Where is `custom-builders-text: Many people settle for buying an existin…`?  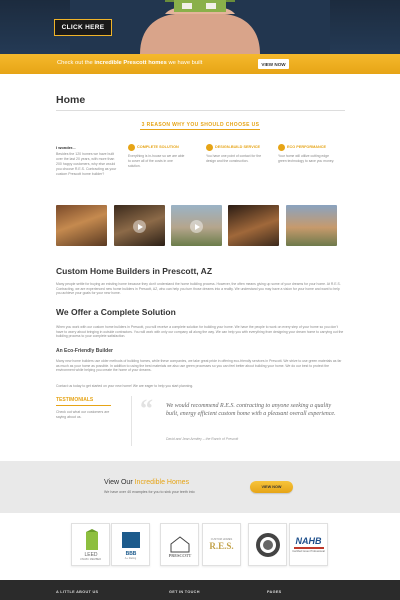
custom-builders-text: Many people settle for buying an existin… is located at coordinates (198, 289).